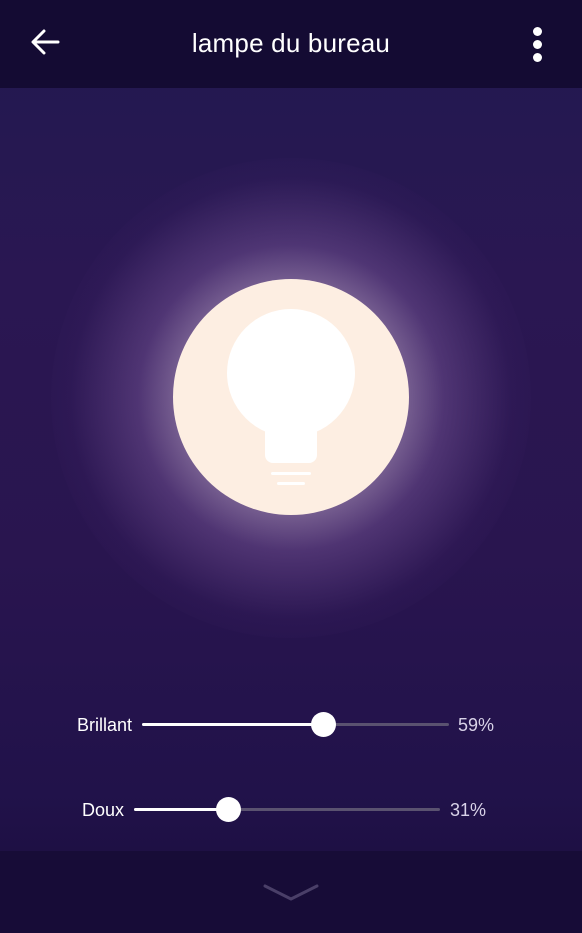 This screenshot has height=933, width=582. I want to click on brightness-slider, so click(295, 724).